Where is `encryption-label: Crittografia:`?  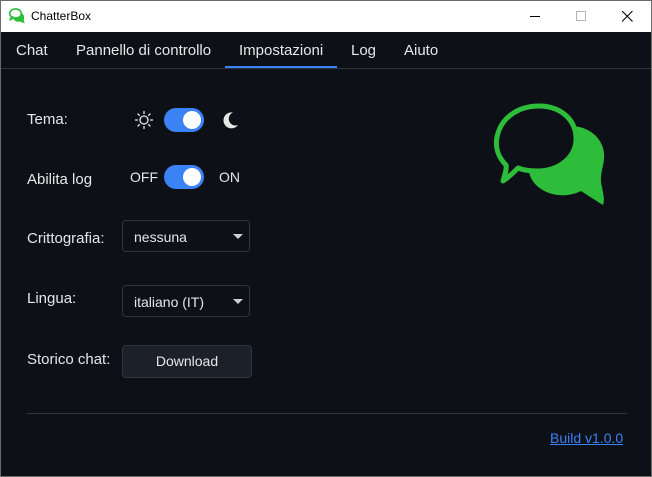
encryption-label: Crittografia: is located at coordinates (66, 238).